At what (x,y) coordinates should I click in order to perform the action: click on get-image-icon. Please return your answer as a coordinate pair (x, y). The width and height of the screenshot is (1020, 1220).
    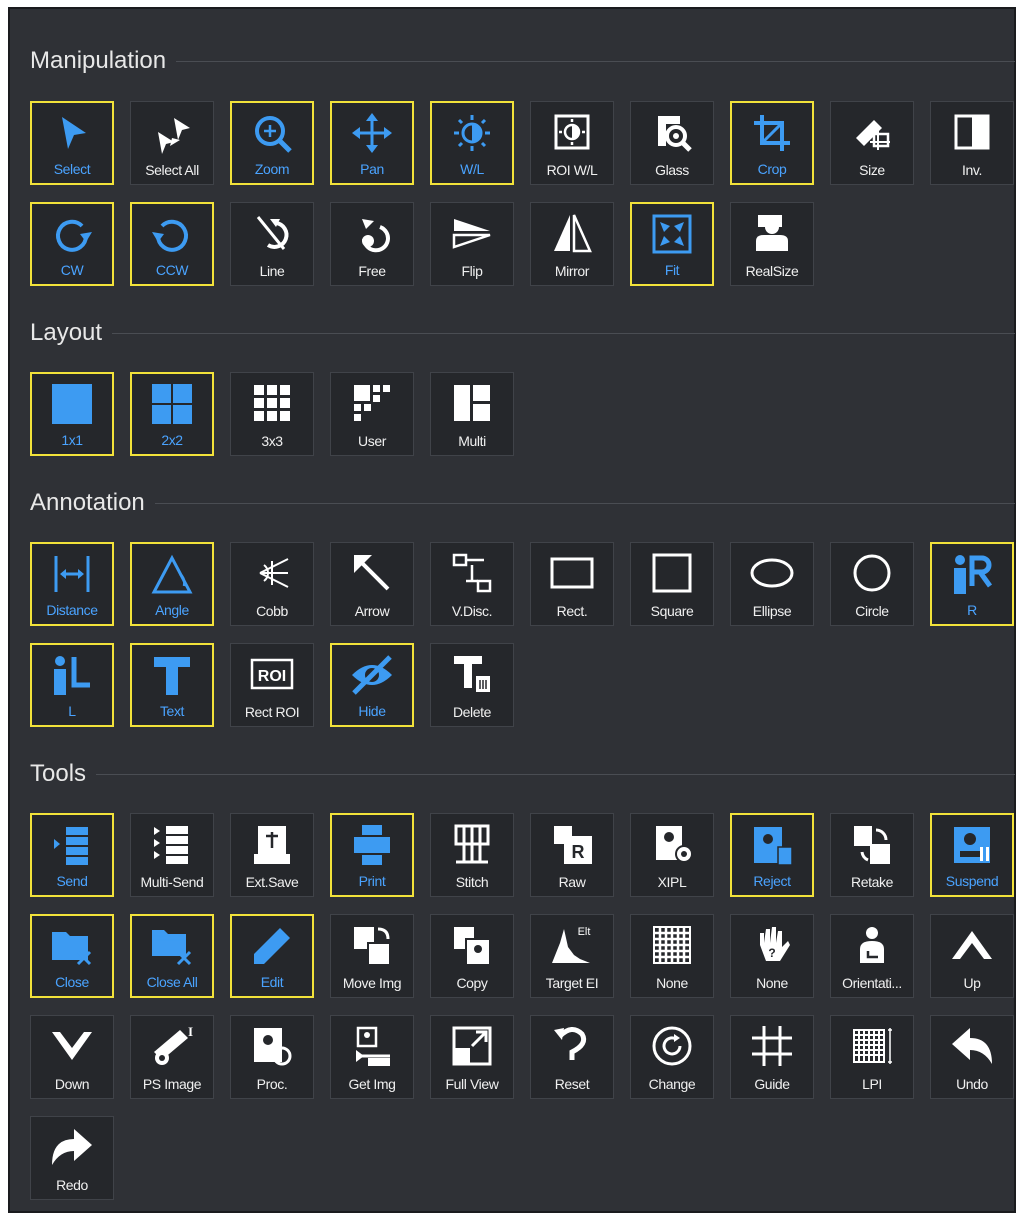
    Looking at the image, I should click on (372, 1046).